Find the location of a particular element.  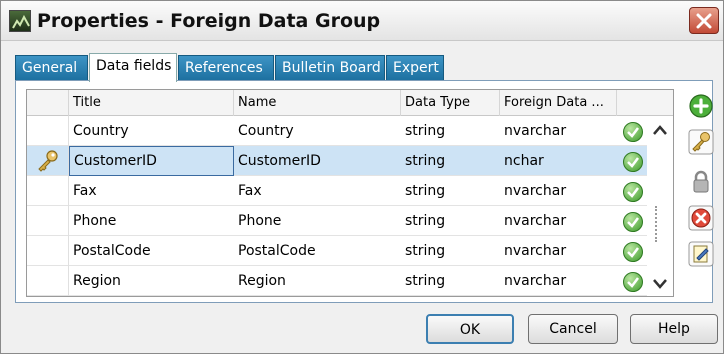

cell-name: Region is located at coordinates (317, 281).